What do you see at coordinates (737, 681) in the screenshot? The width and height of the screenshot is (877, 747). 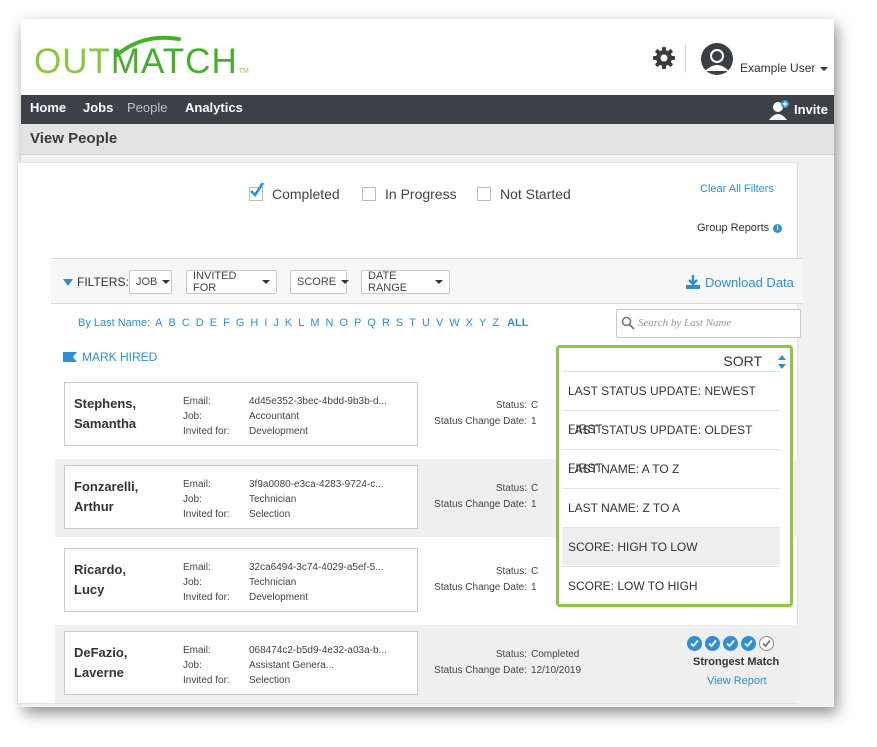 I see `view-report-link: View Report` at bounding box center [737, 681].